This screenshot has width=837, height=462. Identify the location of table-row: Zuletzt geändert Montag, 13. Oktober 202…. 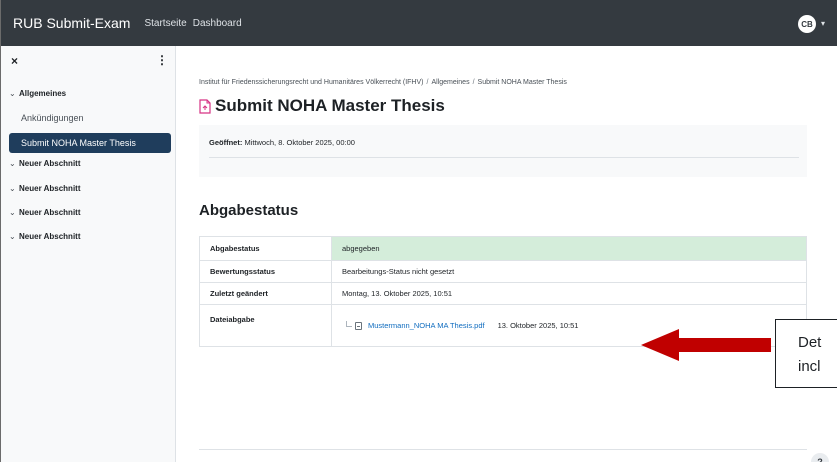
(503, 293).